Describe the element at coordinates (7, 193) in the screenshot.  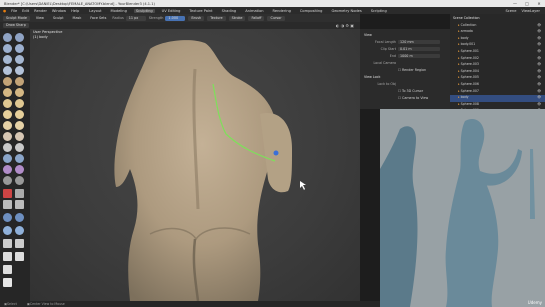
I see `box-mask-icon` at that location.